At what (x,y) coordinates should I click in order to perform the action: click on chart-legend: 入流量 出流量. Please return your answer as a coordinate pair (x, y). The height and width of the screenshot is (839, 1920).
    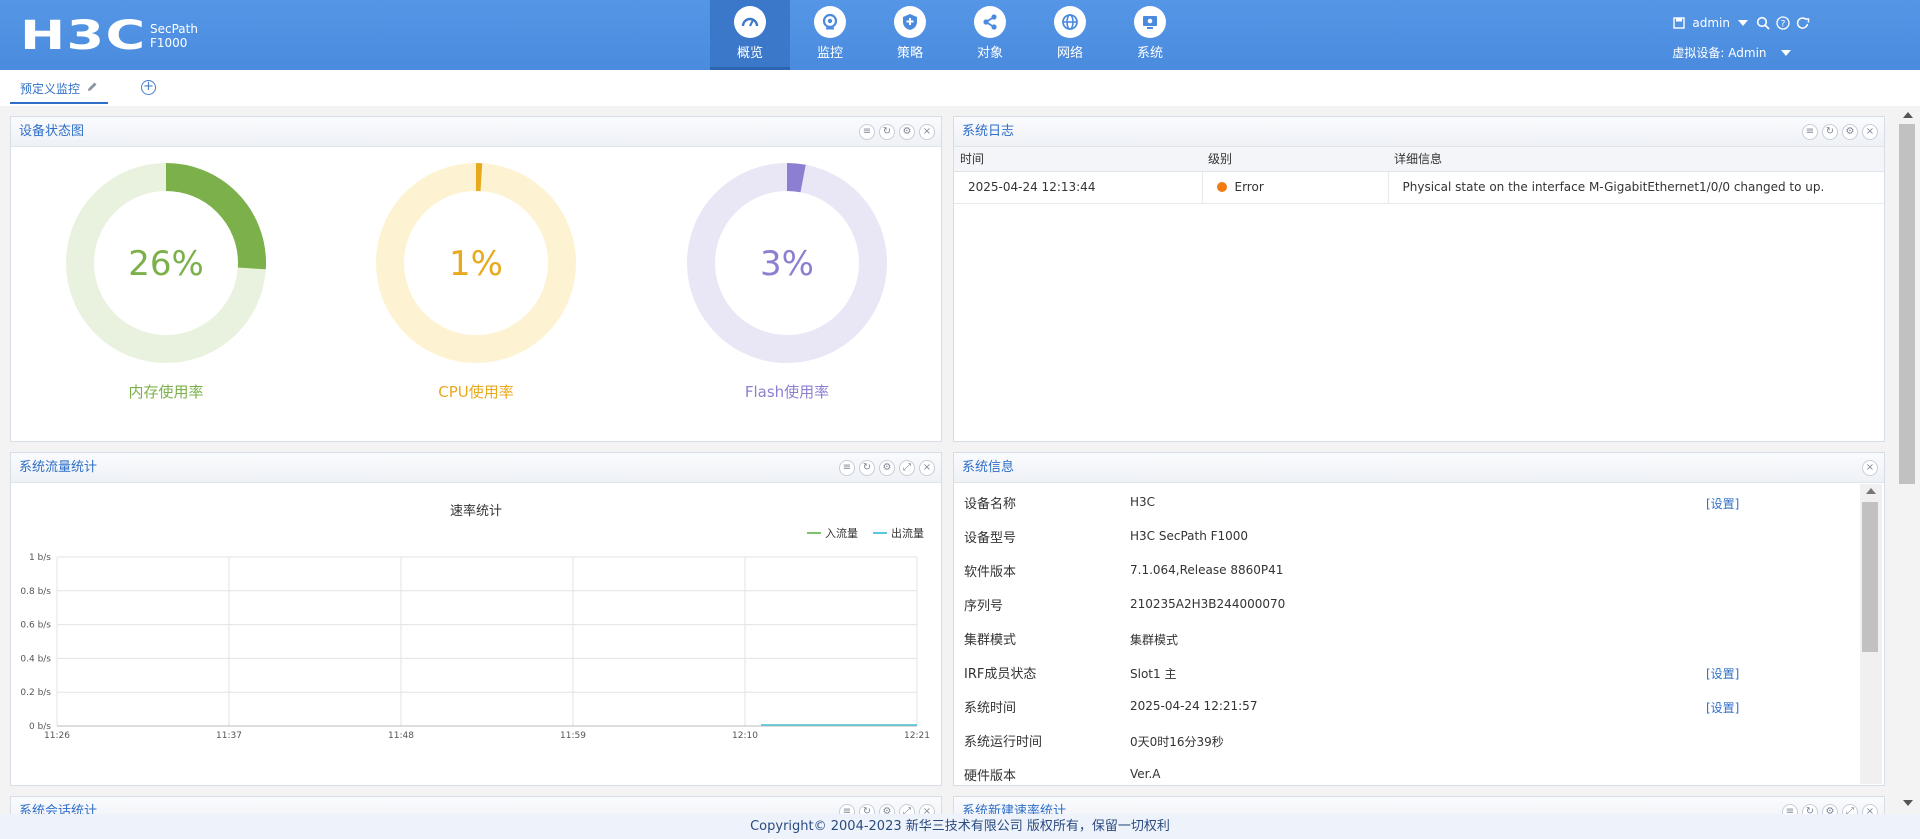
    Looking at the image, I should click on (865, 533).